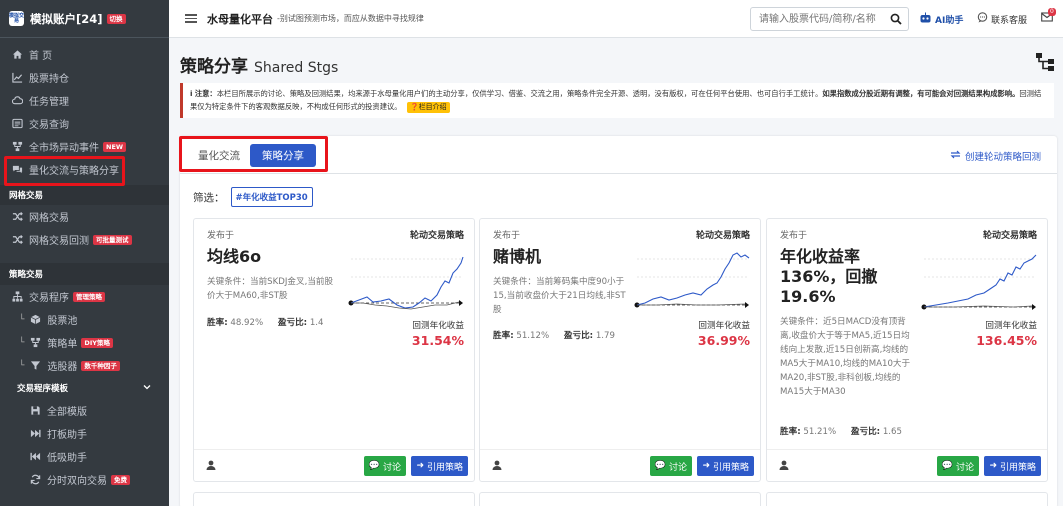  What do you see at coordinates (432, 107) in the screenshot?
I see `column-intro-label: 栏目介绍` at bounding box center [432, 107].